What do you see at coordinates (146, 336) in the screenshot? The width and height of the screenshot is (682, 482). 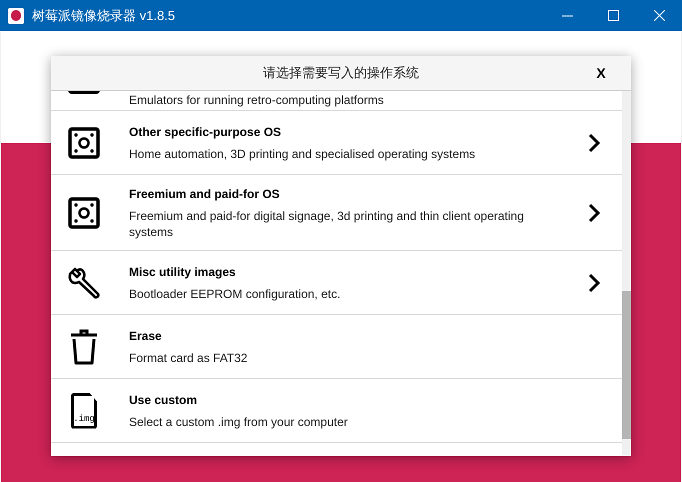 I see `os-name: Erase` at bounding box center [146, 336].